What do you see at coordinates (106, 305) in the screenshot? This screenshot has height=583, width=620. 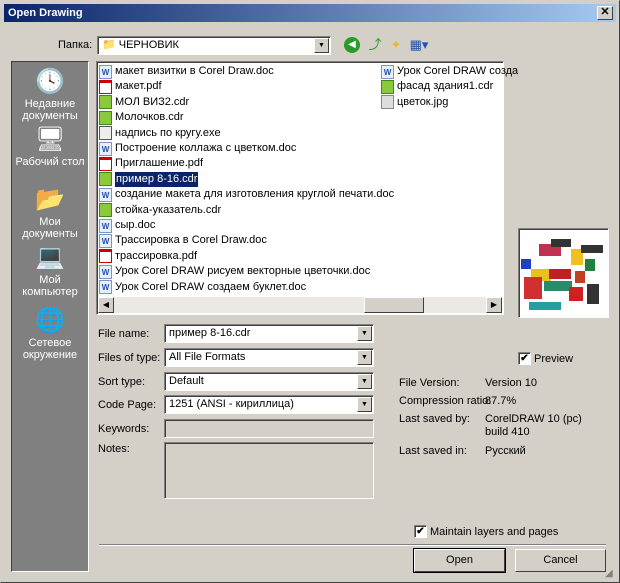 I see `scroll-left-button: ◀` at bounding box center [106, 305].